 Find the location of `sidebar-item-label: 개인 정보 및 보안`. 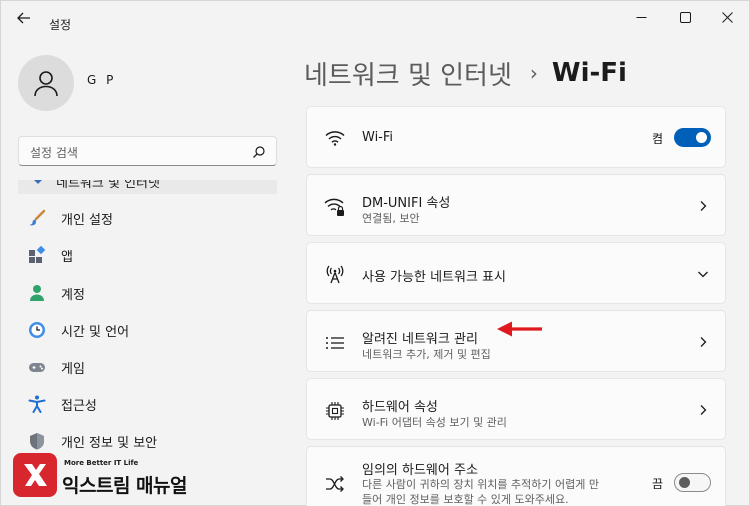

sidebar-item-label: 개인 정보 및 보안 is located at coordinates (109, 443).